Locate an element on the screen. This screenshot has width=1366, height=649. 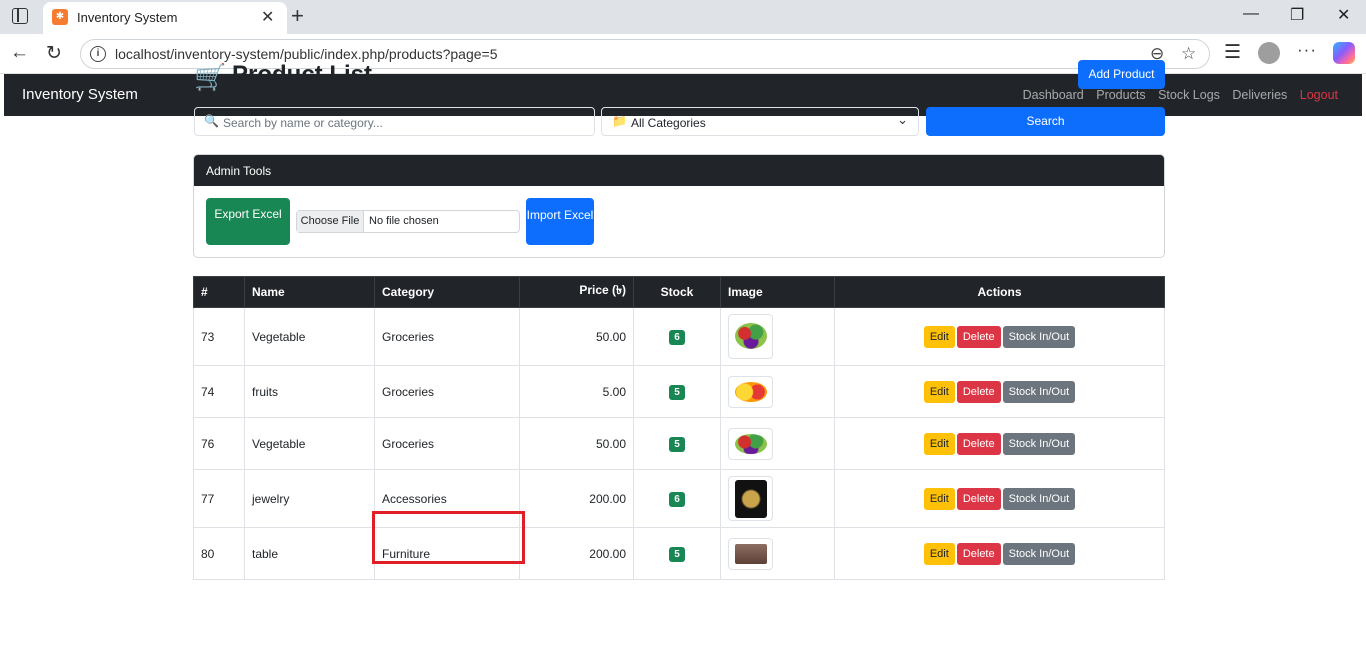
nav-products: Products is located at coordinates (1120, 95).